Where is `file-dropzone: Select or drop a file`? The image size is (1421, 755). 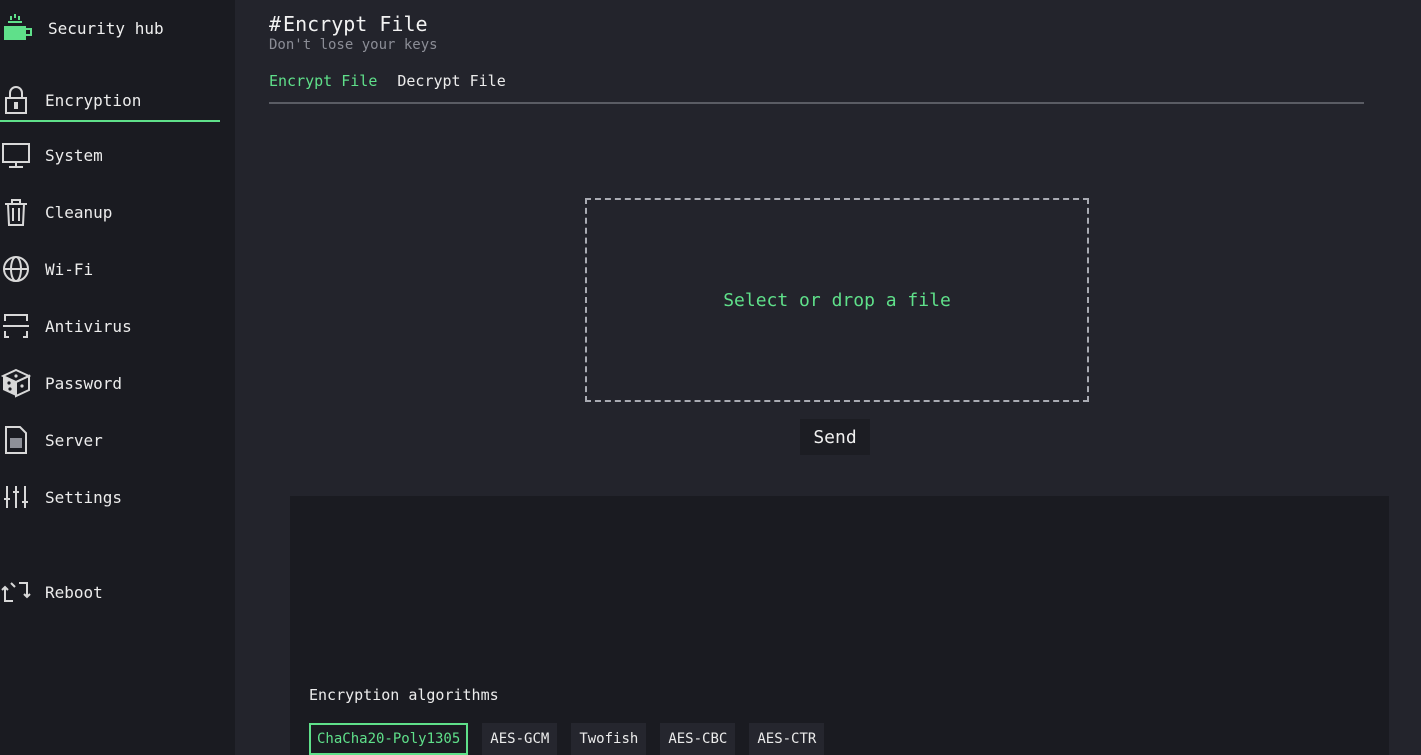 file-dropzone: Select or drop a file is located at coordinates (837, 300).